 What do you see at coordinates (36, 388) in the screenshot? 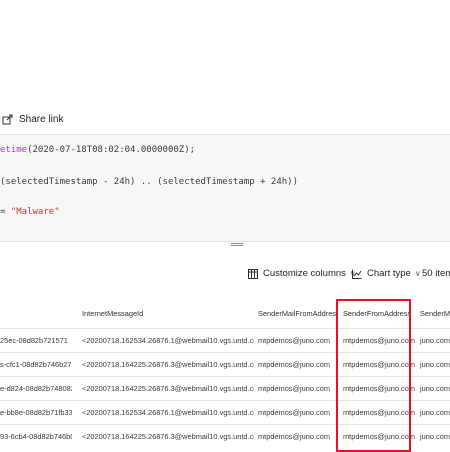
I see `cell-network-message-id: e-d824-08d82b748083` at bounding box center [36, 388].